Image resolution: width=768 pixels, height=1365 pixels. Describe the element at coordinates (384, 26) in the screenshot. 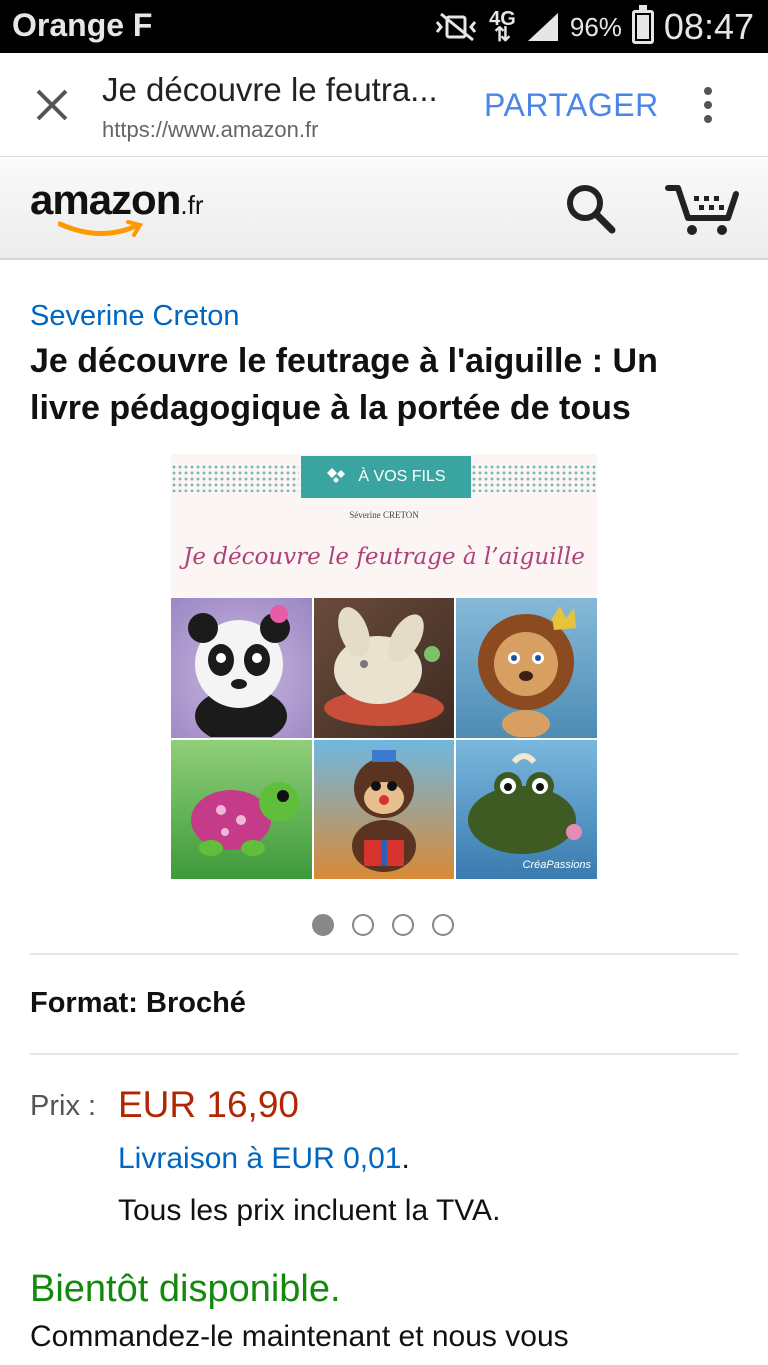

I see `status-bar: Orange F 4G ⇅ 96% 08:47` at that location.